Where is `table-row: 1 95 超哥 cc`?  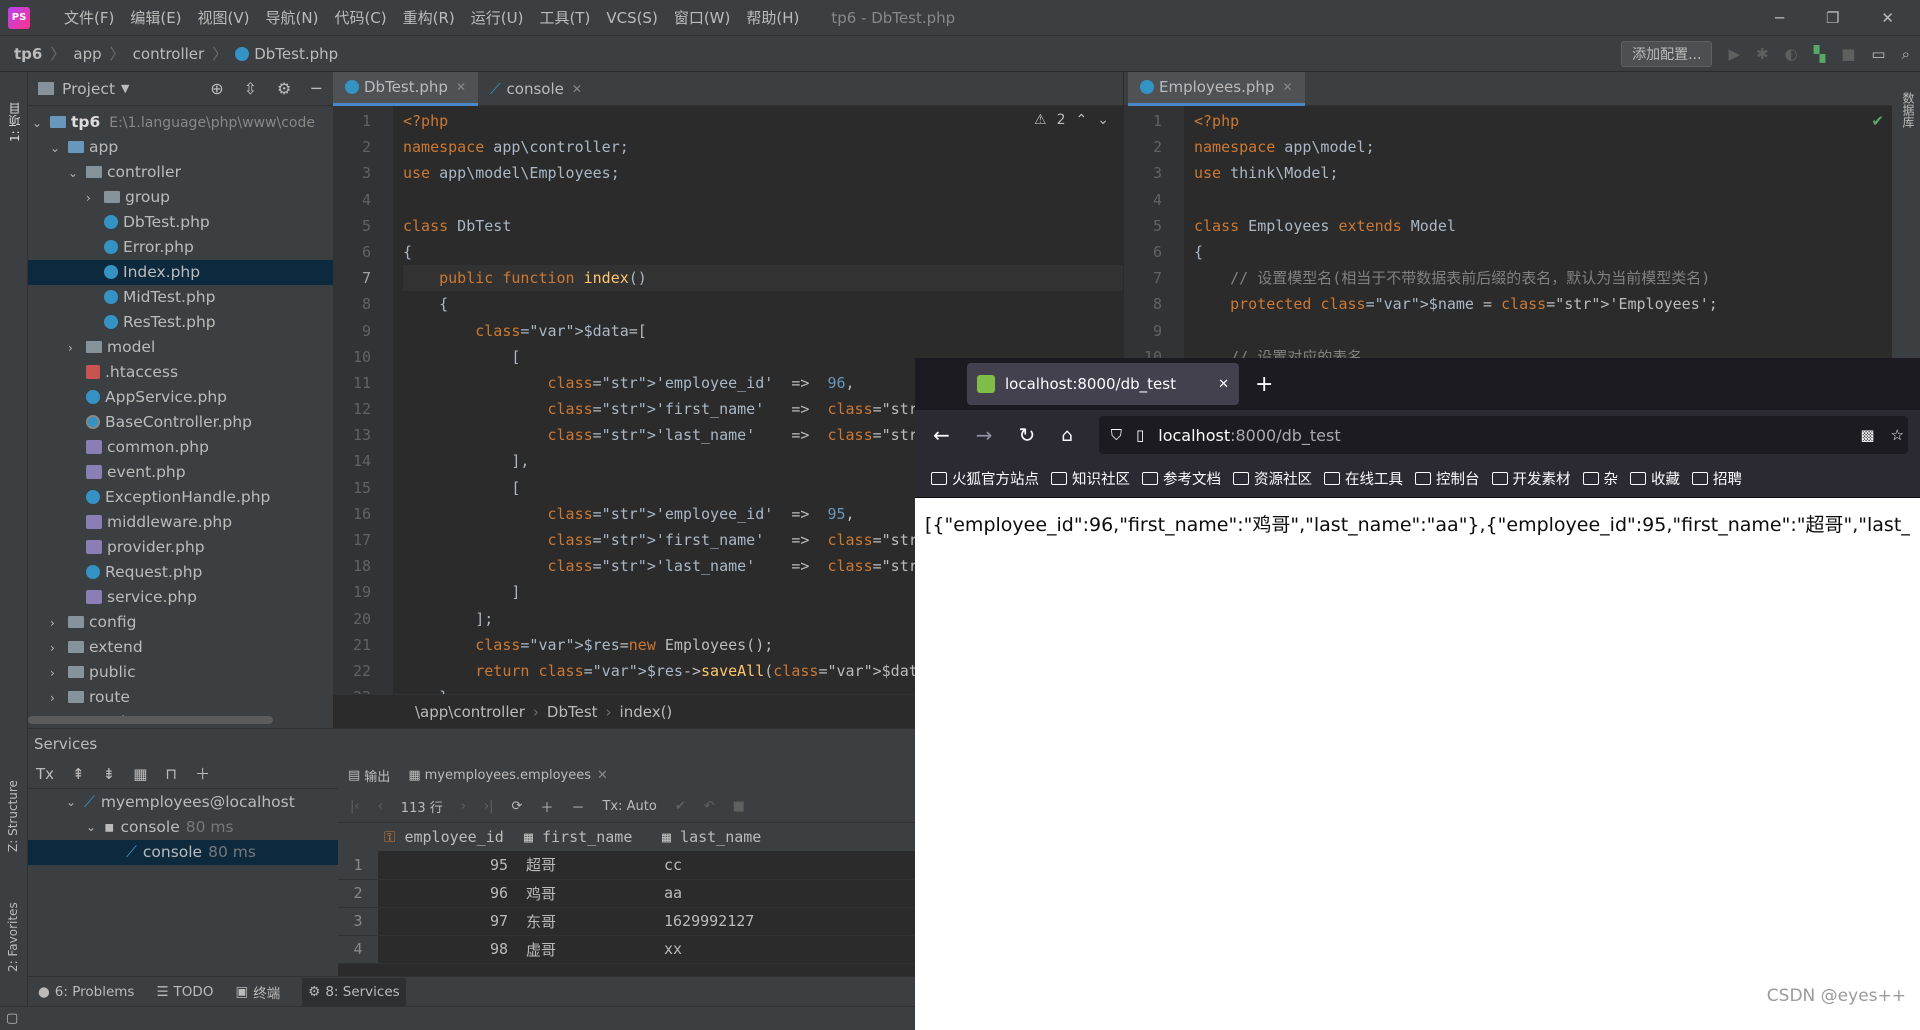 table-row: 1 95 超哥 cc is located at coordinates (626, 865).